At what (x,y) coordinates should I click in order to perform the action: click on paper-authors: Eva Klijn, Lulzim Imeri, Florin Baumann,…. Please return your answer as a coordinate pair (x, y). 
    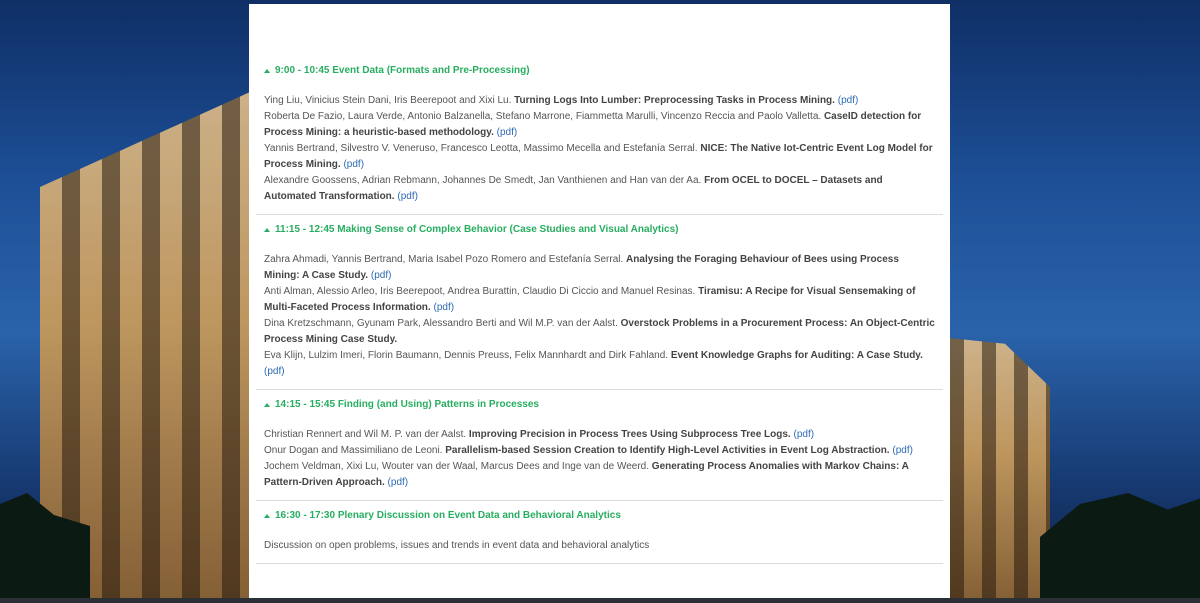
    Looking at the image, I should click on (466, 355).